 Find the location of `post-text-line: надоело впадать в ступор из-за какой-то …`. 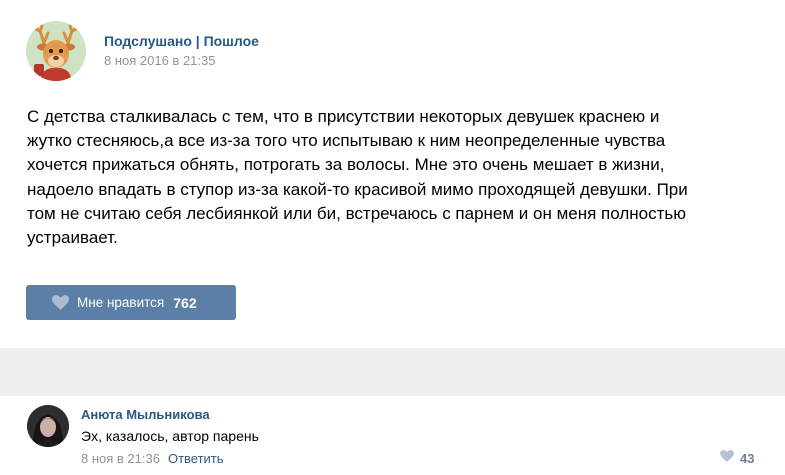

post-text-line: надоело впадать в ступор из-за какой-то … is located at coordinates (357, 189).